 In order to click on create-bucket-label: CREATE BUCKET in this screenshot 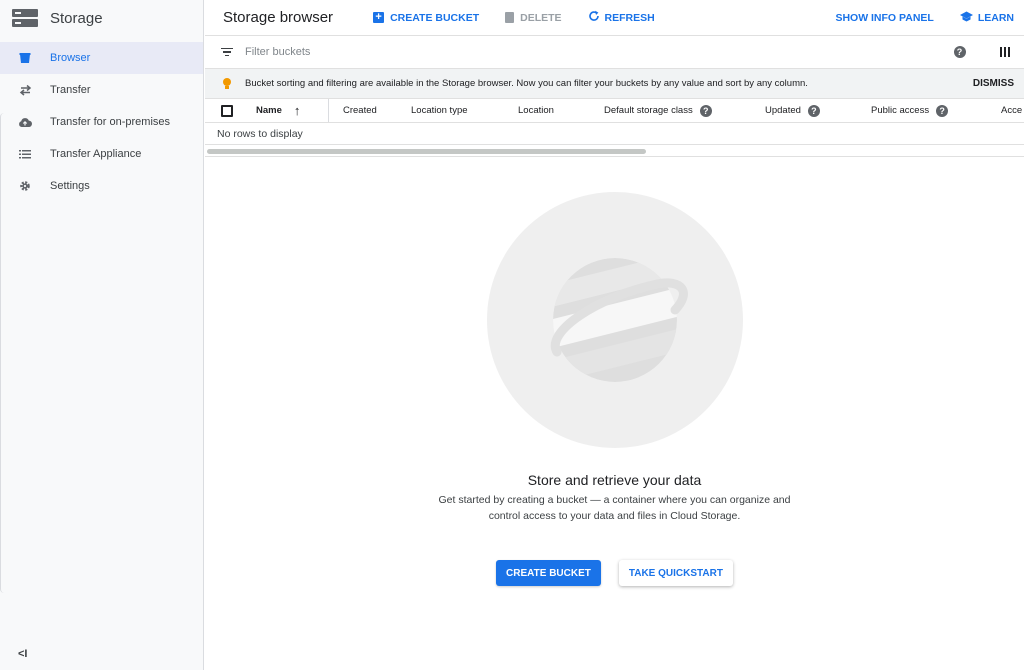, I will do `click(435, 17)`.